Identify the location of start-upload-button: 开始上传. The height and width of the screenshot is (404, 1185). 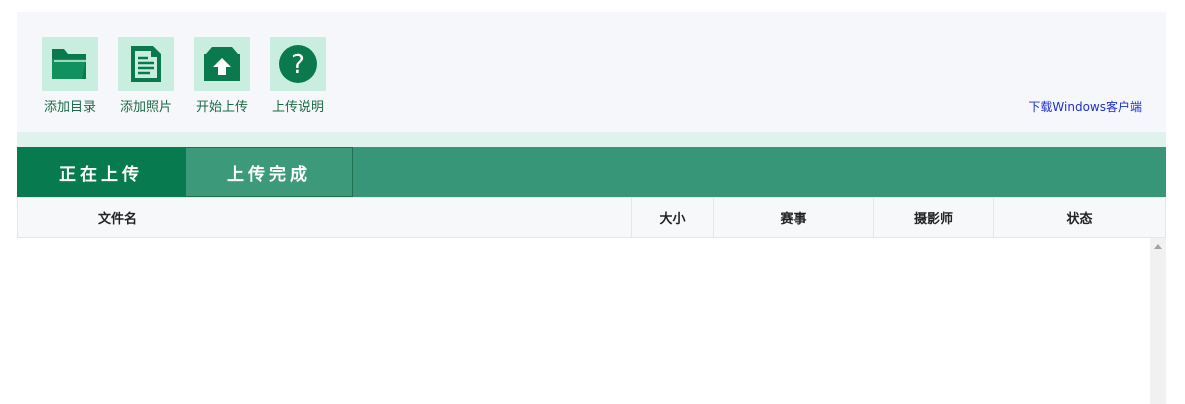
(222, 76).